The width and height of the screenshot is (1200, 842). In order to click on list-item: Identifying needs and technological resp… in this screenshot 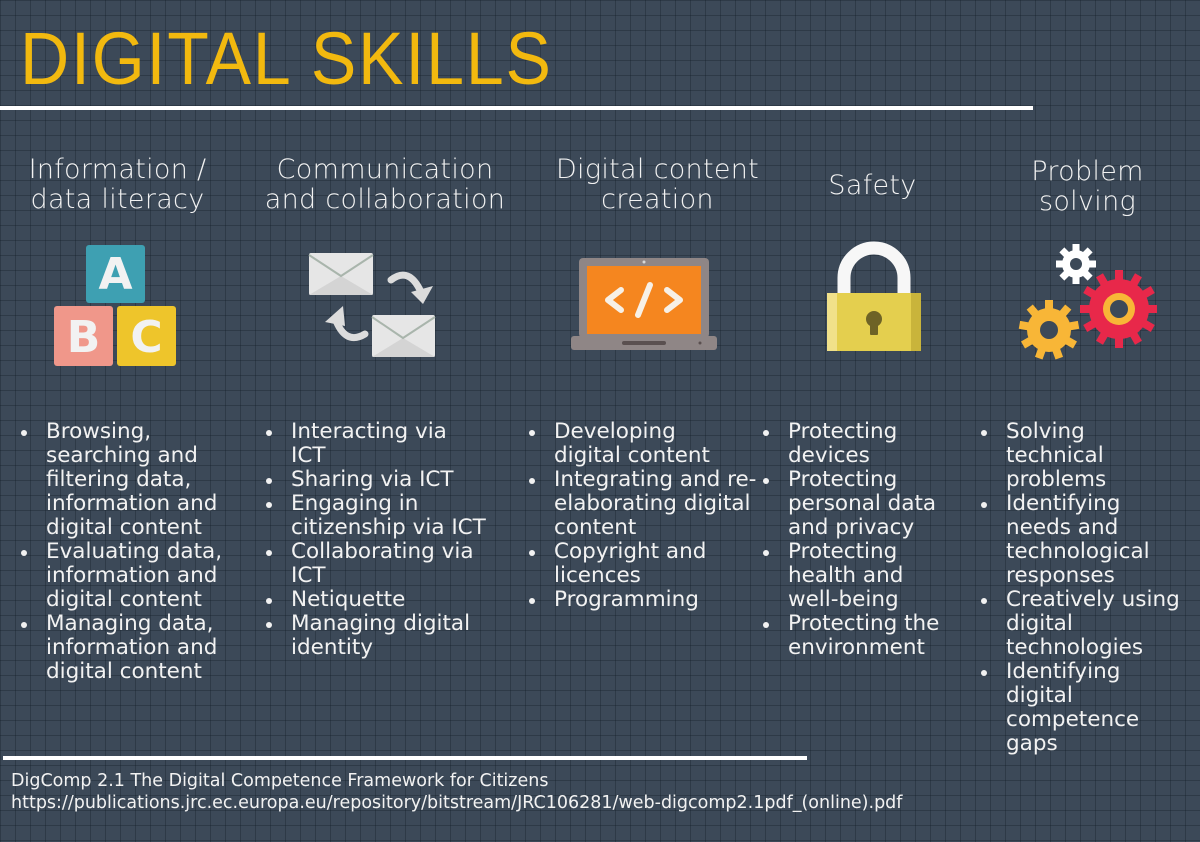, I will do `click(1077, 540)`.